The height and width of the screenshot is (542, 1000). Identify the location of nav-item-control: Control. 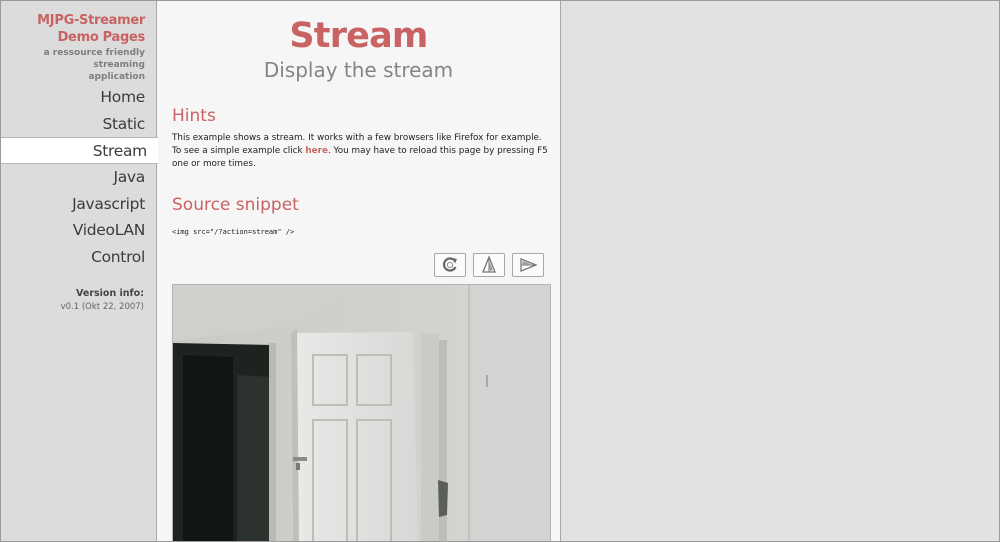
(78, 257).